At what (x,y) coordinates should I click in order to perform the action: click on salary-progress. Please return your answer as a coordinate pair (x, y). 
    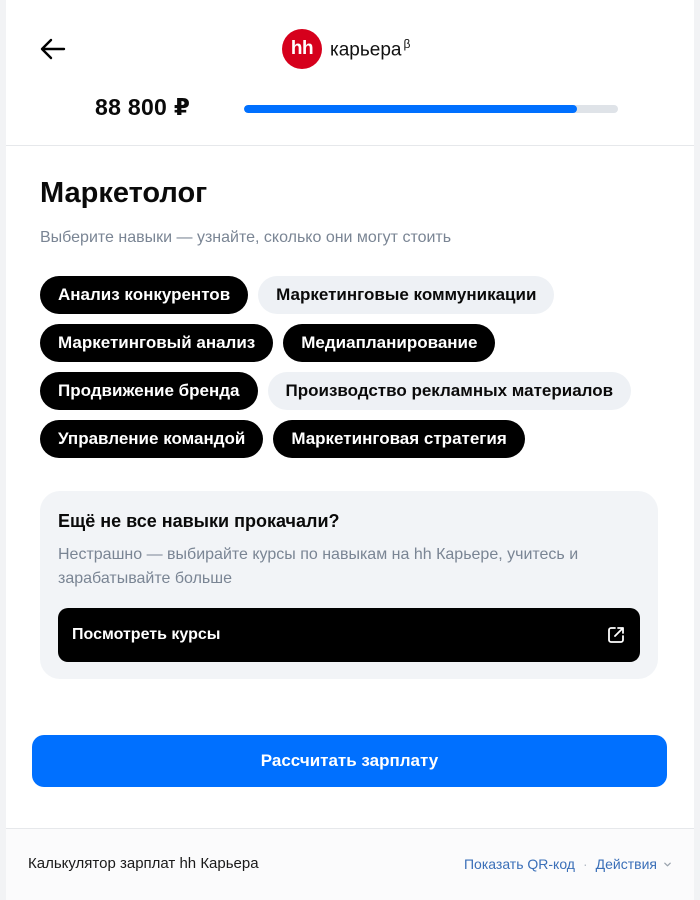
    Looking at the image, I should click on (431, 109).